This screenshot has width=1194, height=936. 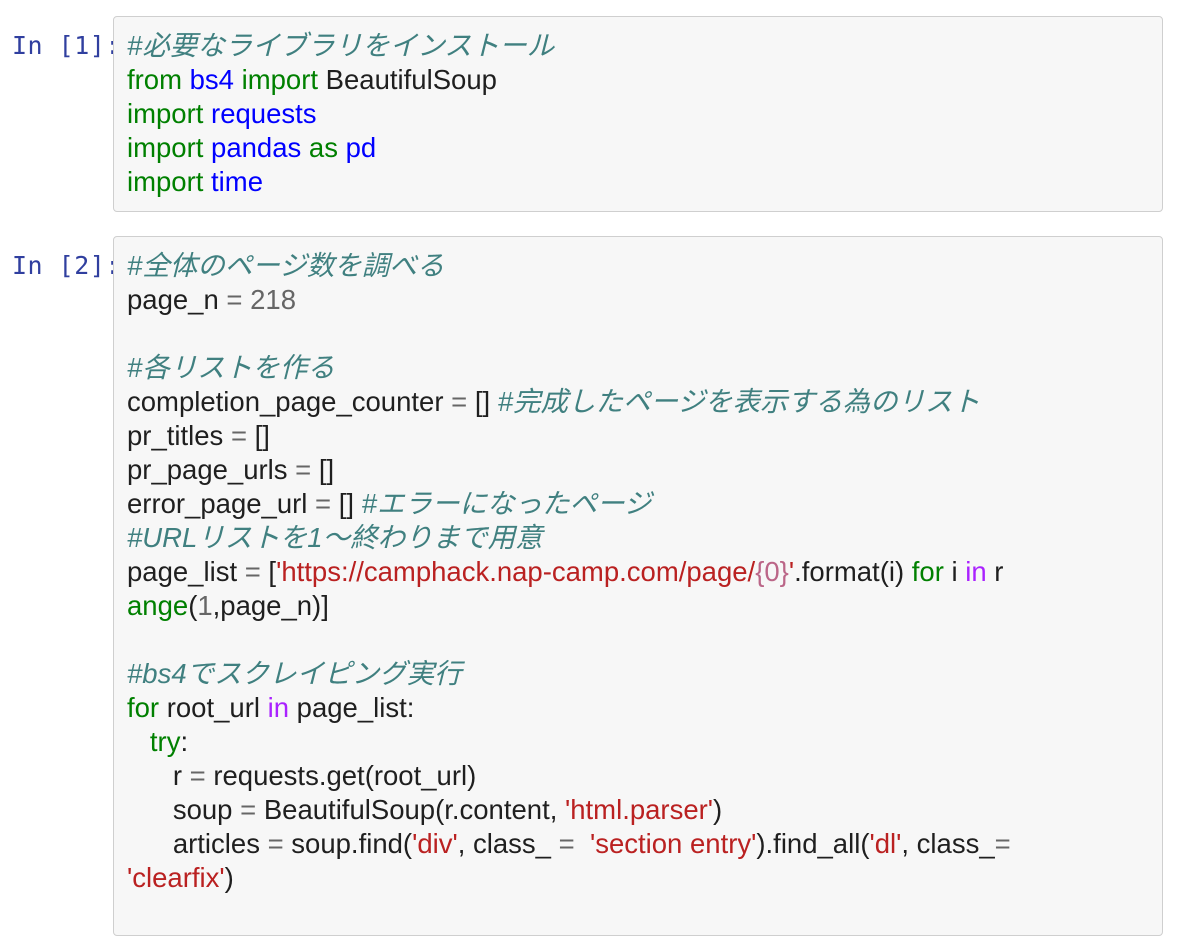 I want to click on code-token: #bs4でスクレイピング実行, so click(x=294, y=673).